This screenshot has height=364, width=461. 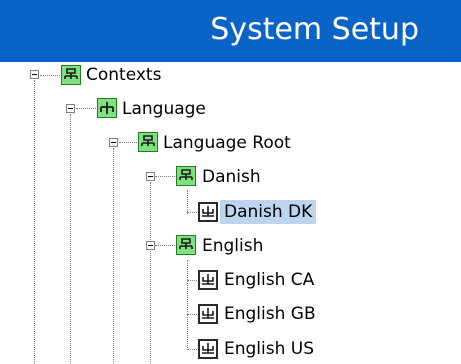 I want to click on tree-item-label: Contexts, so click(x=124, y=75).